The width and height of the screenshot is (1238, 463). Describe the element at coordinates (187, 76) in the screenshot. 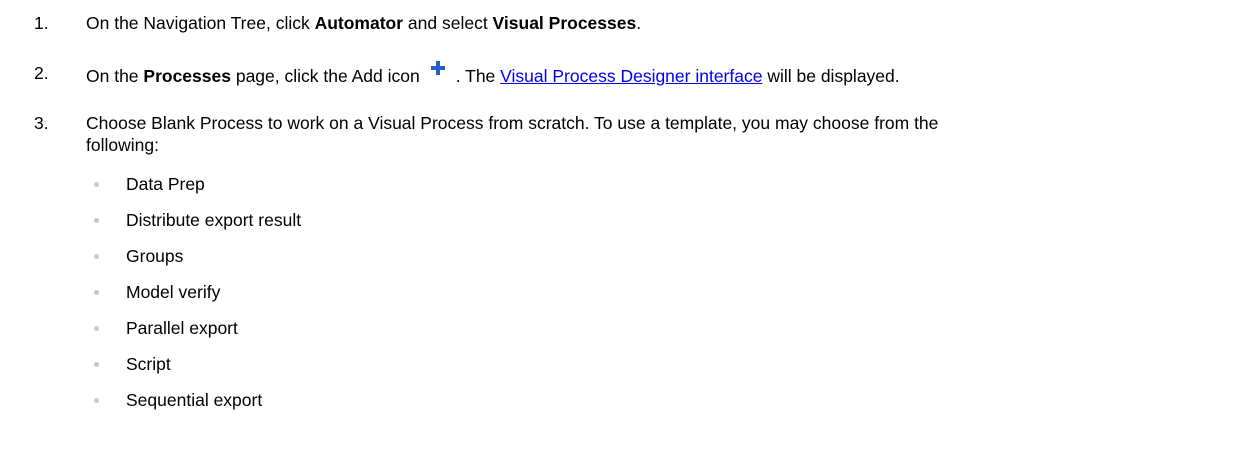

I see `processes-label: Processes` at that location.